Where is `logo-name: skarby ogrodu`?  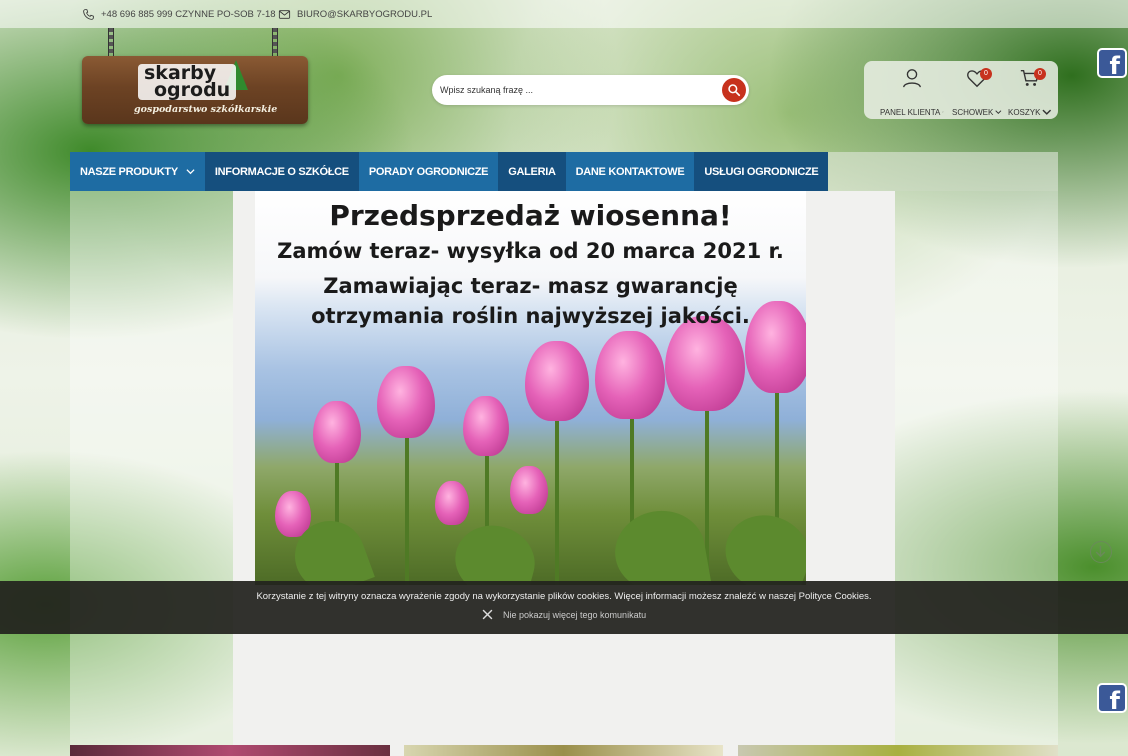
logo-name: skarby ogrodu is located at coordinates (187, 82).